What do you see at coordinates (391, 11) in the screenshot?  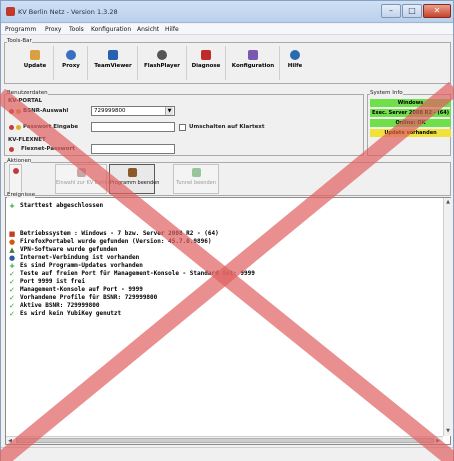 I see `minimize-button: –` at bounding box center [391, 11].